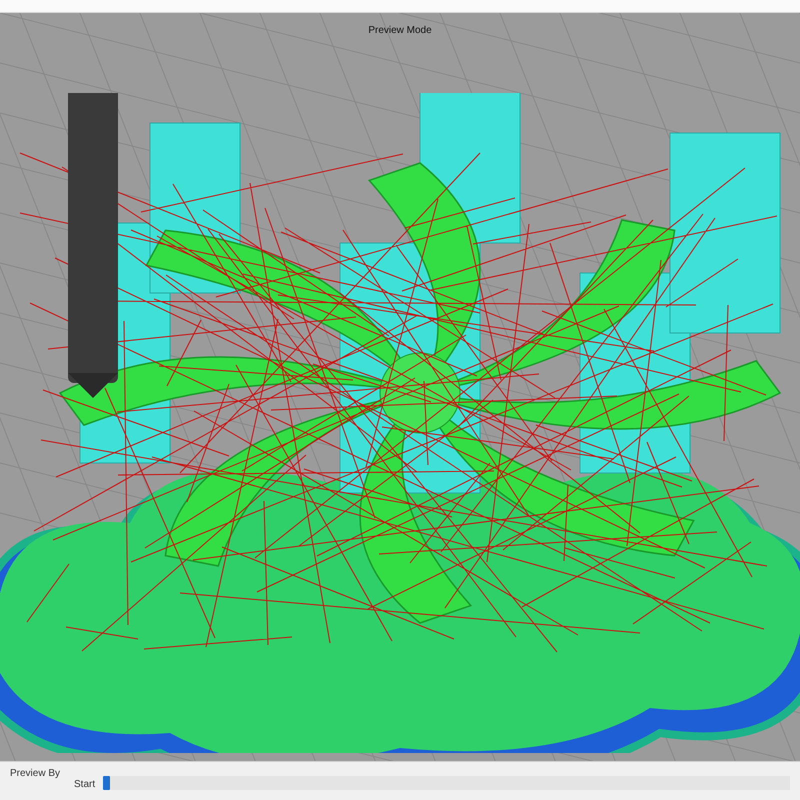 This screenshot has width=800, height=800. Describe the element at coordinates (85, 784) in the screenshot. I see `slider-label: Start` at that location.